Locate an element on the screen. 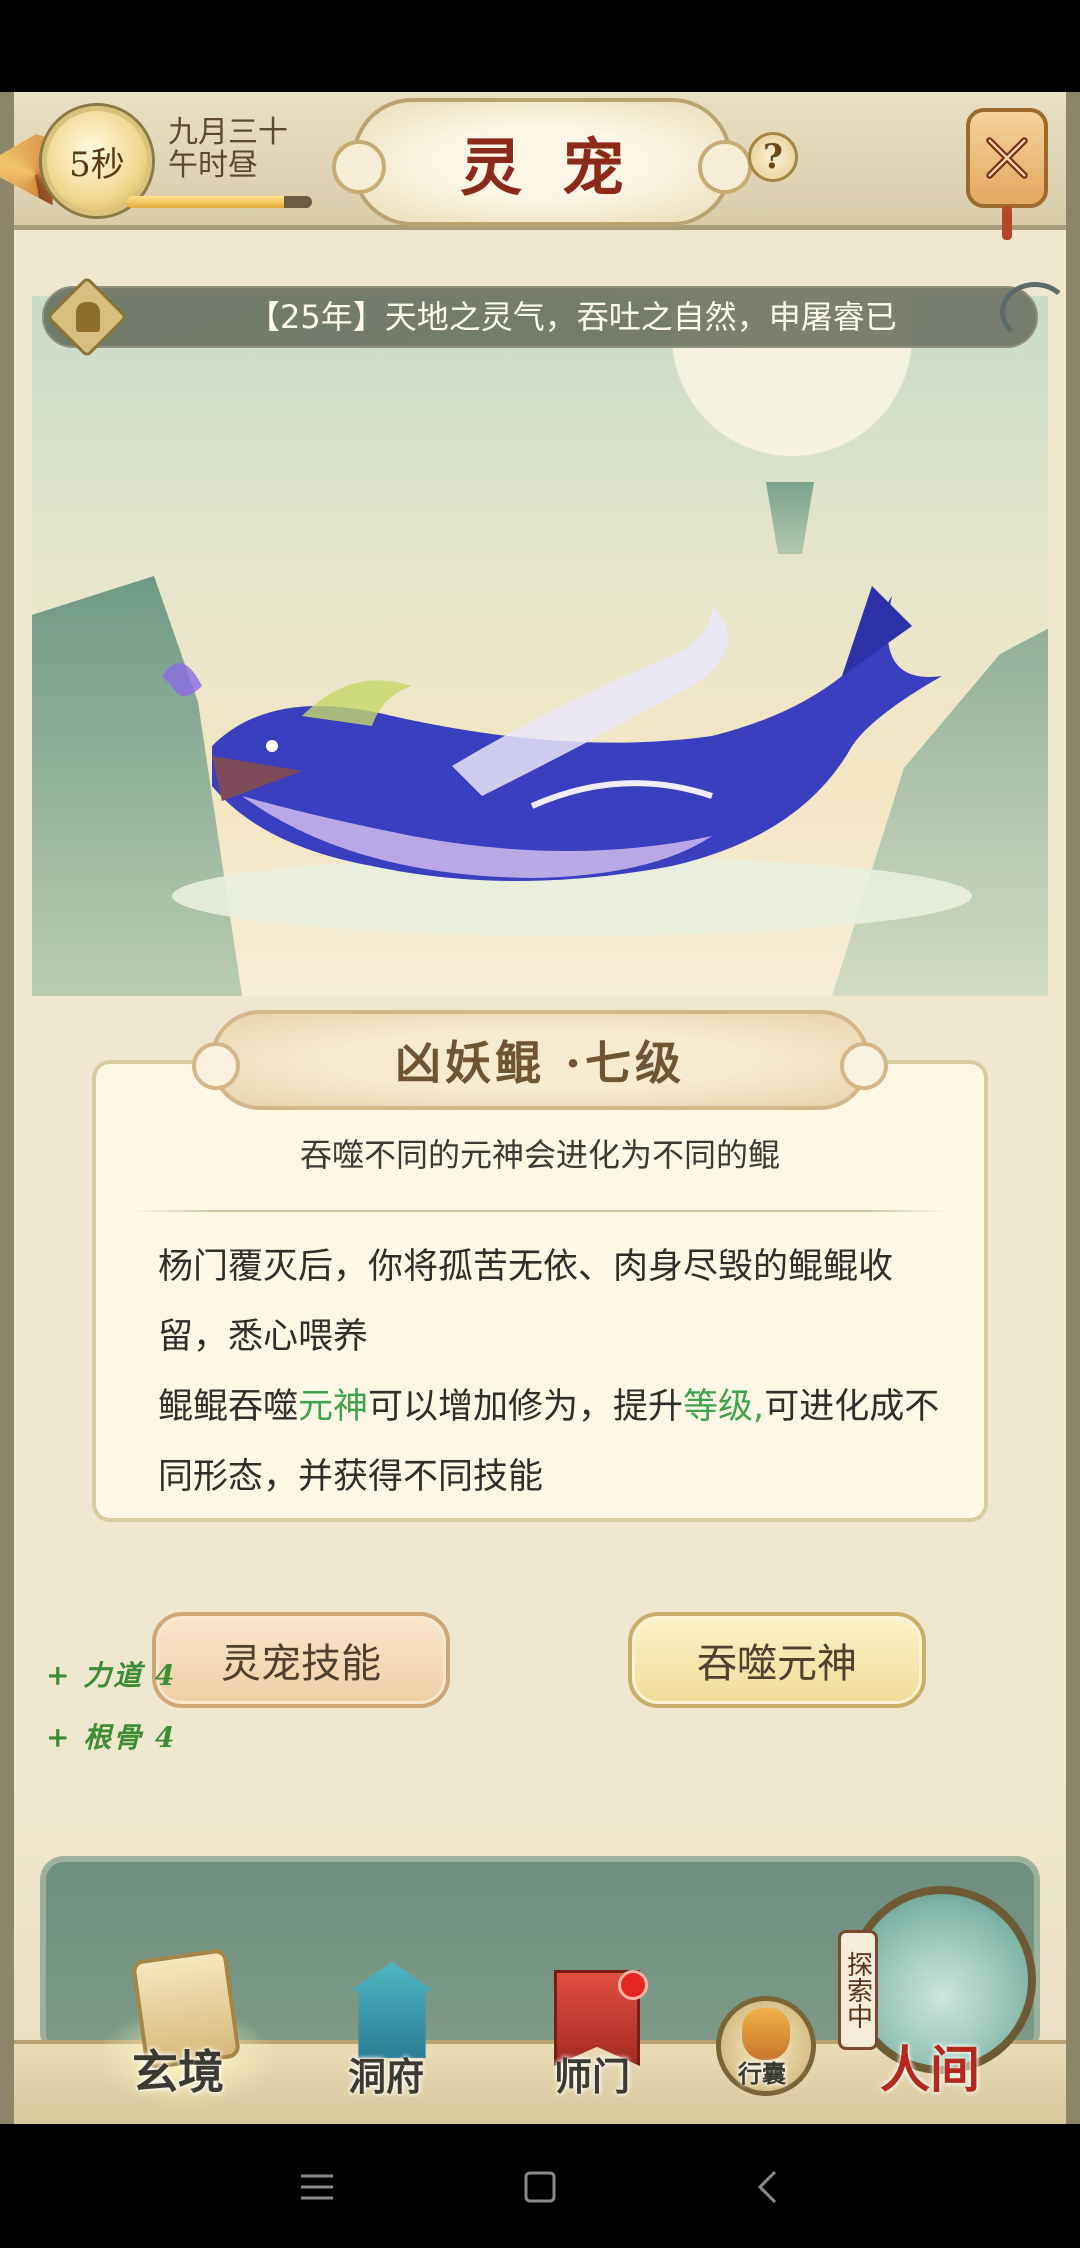 This screenshot has height=2248, width=1080. help-button: ? is located at coordinates (773, 157).